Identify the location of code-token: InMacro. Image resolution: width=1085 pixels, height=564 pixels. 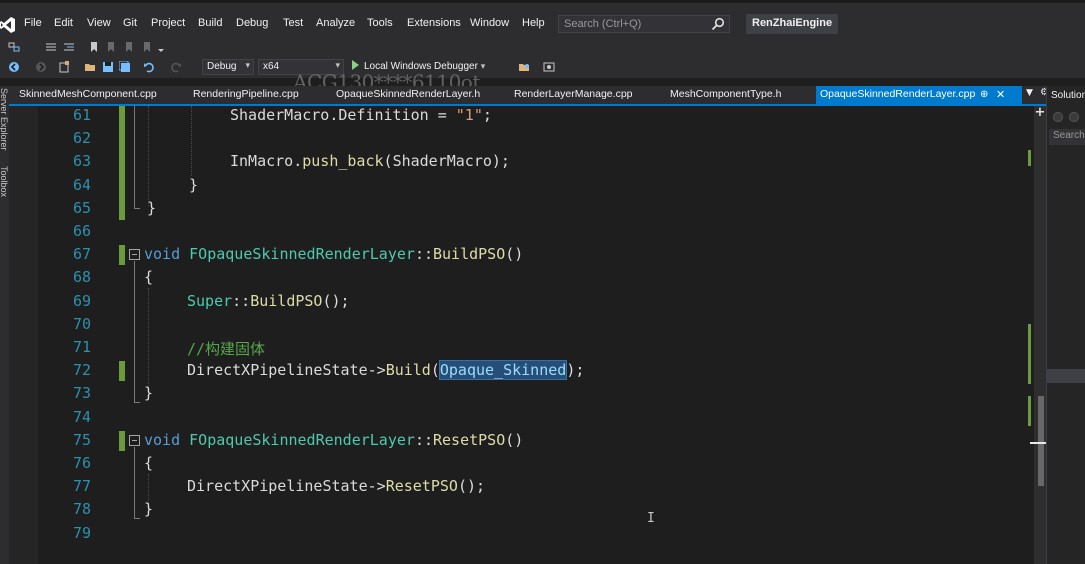
(262, 161).